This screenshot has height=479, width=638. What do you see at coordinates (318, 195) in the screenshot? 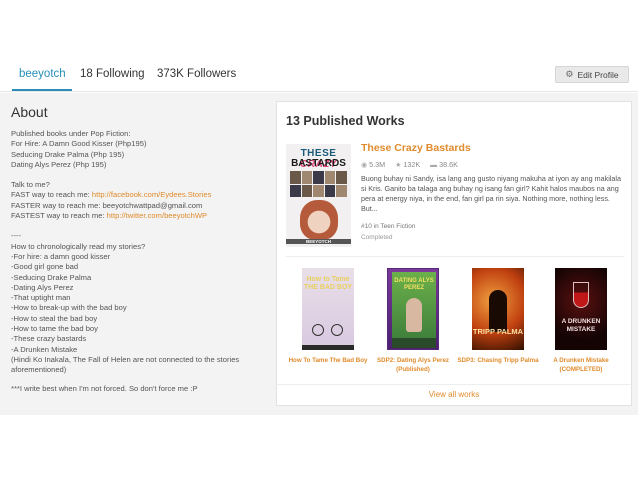
I see `featured-book-cover: THESE CRAZY BASTARDS BEEYOTCH` at bounding box center [318, 195].